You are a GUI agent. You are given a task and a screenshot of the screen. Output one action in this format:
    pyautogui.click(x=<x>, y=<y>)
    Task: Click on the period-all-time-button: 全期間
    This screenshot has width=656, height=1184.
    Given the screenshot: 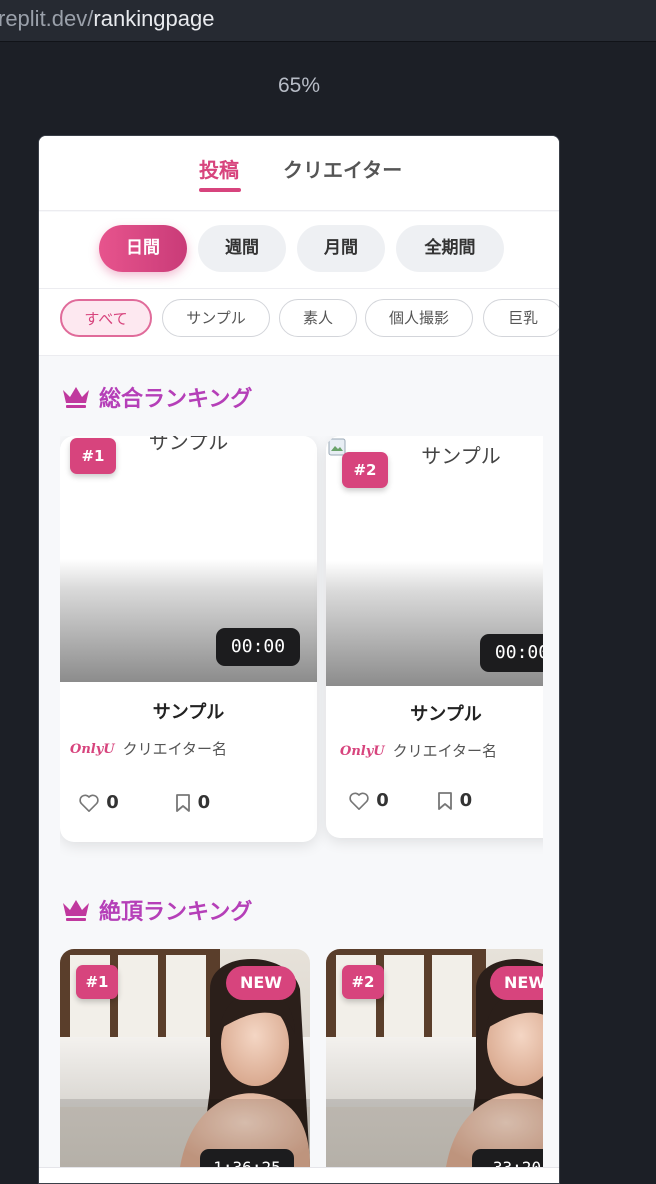 What is the action you would take?
    pyautogui.click(x=450, y=248)
    